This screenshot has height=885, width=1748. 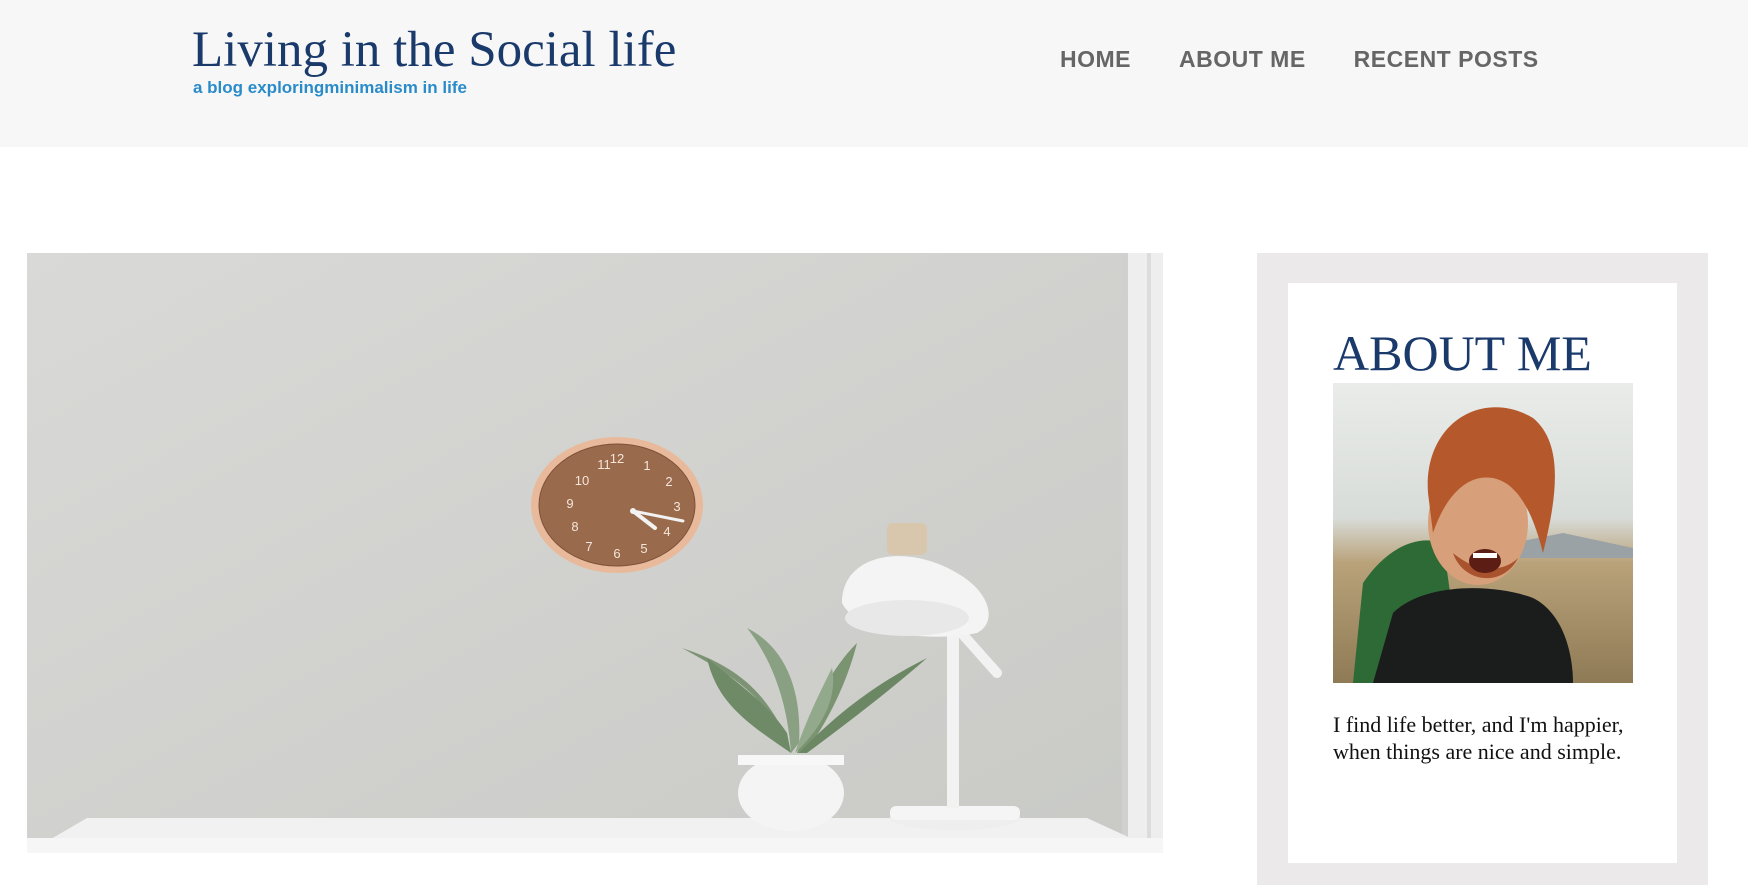 What do you see at coordinates (1446, 59) in the screenshot?
I see `nav-recent-posts: RECENT POSTS` at bounding box center [1446, 59].